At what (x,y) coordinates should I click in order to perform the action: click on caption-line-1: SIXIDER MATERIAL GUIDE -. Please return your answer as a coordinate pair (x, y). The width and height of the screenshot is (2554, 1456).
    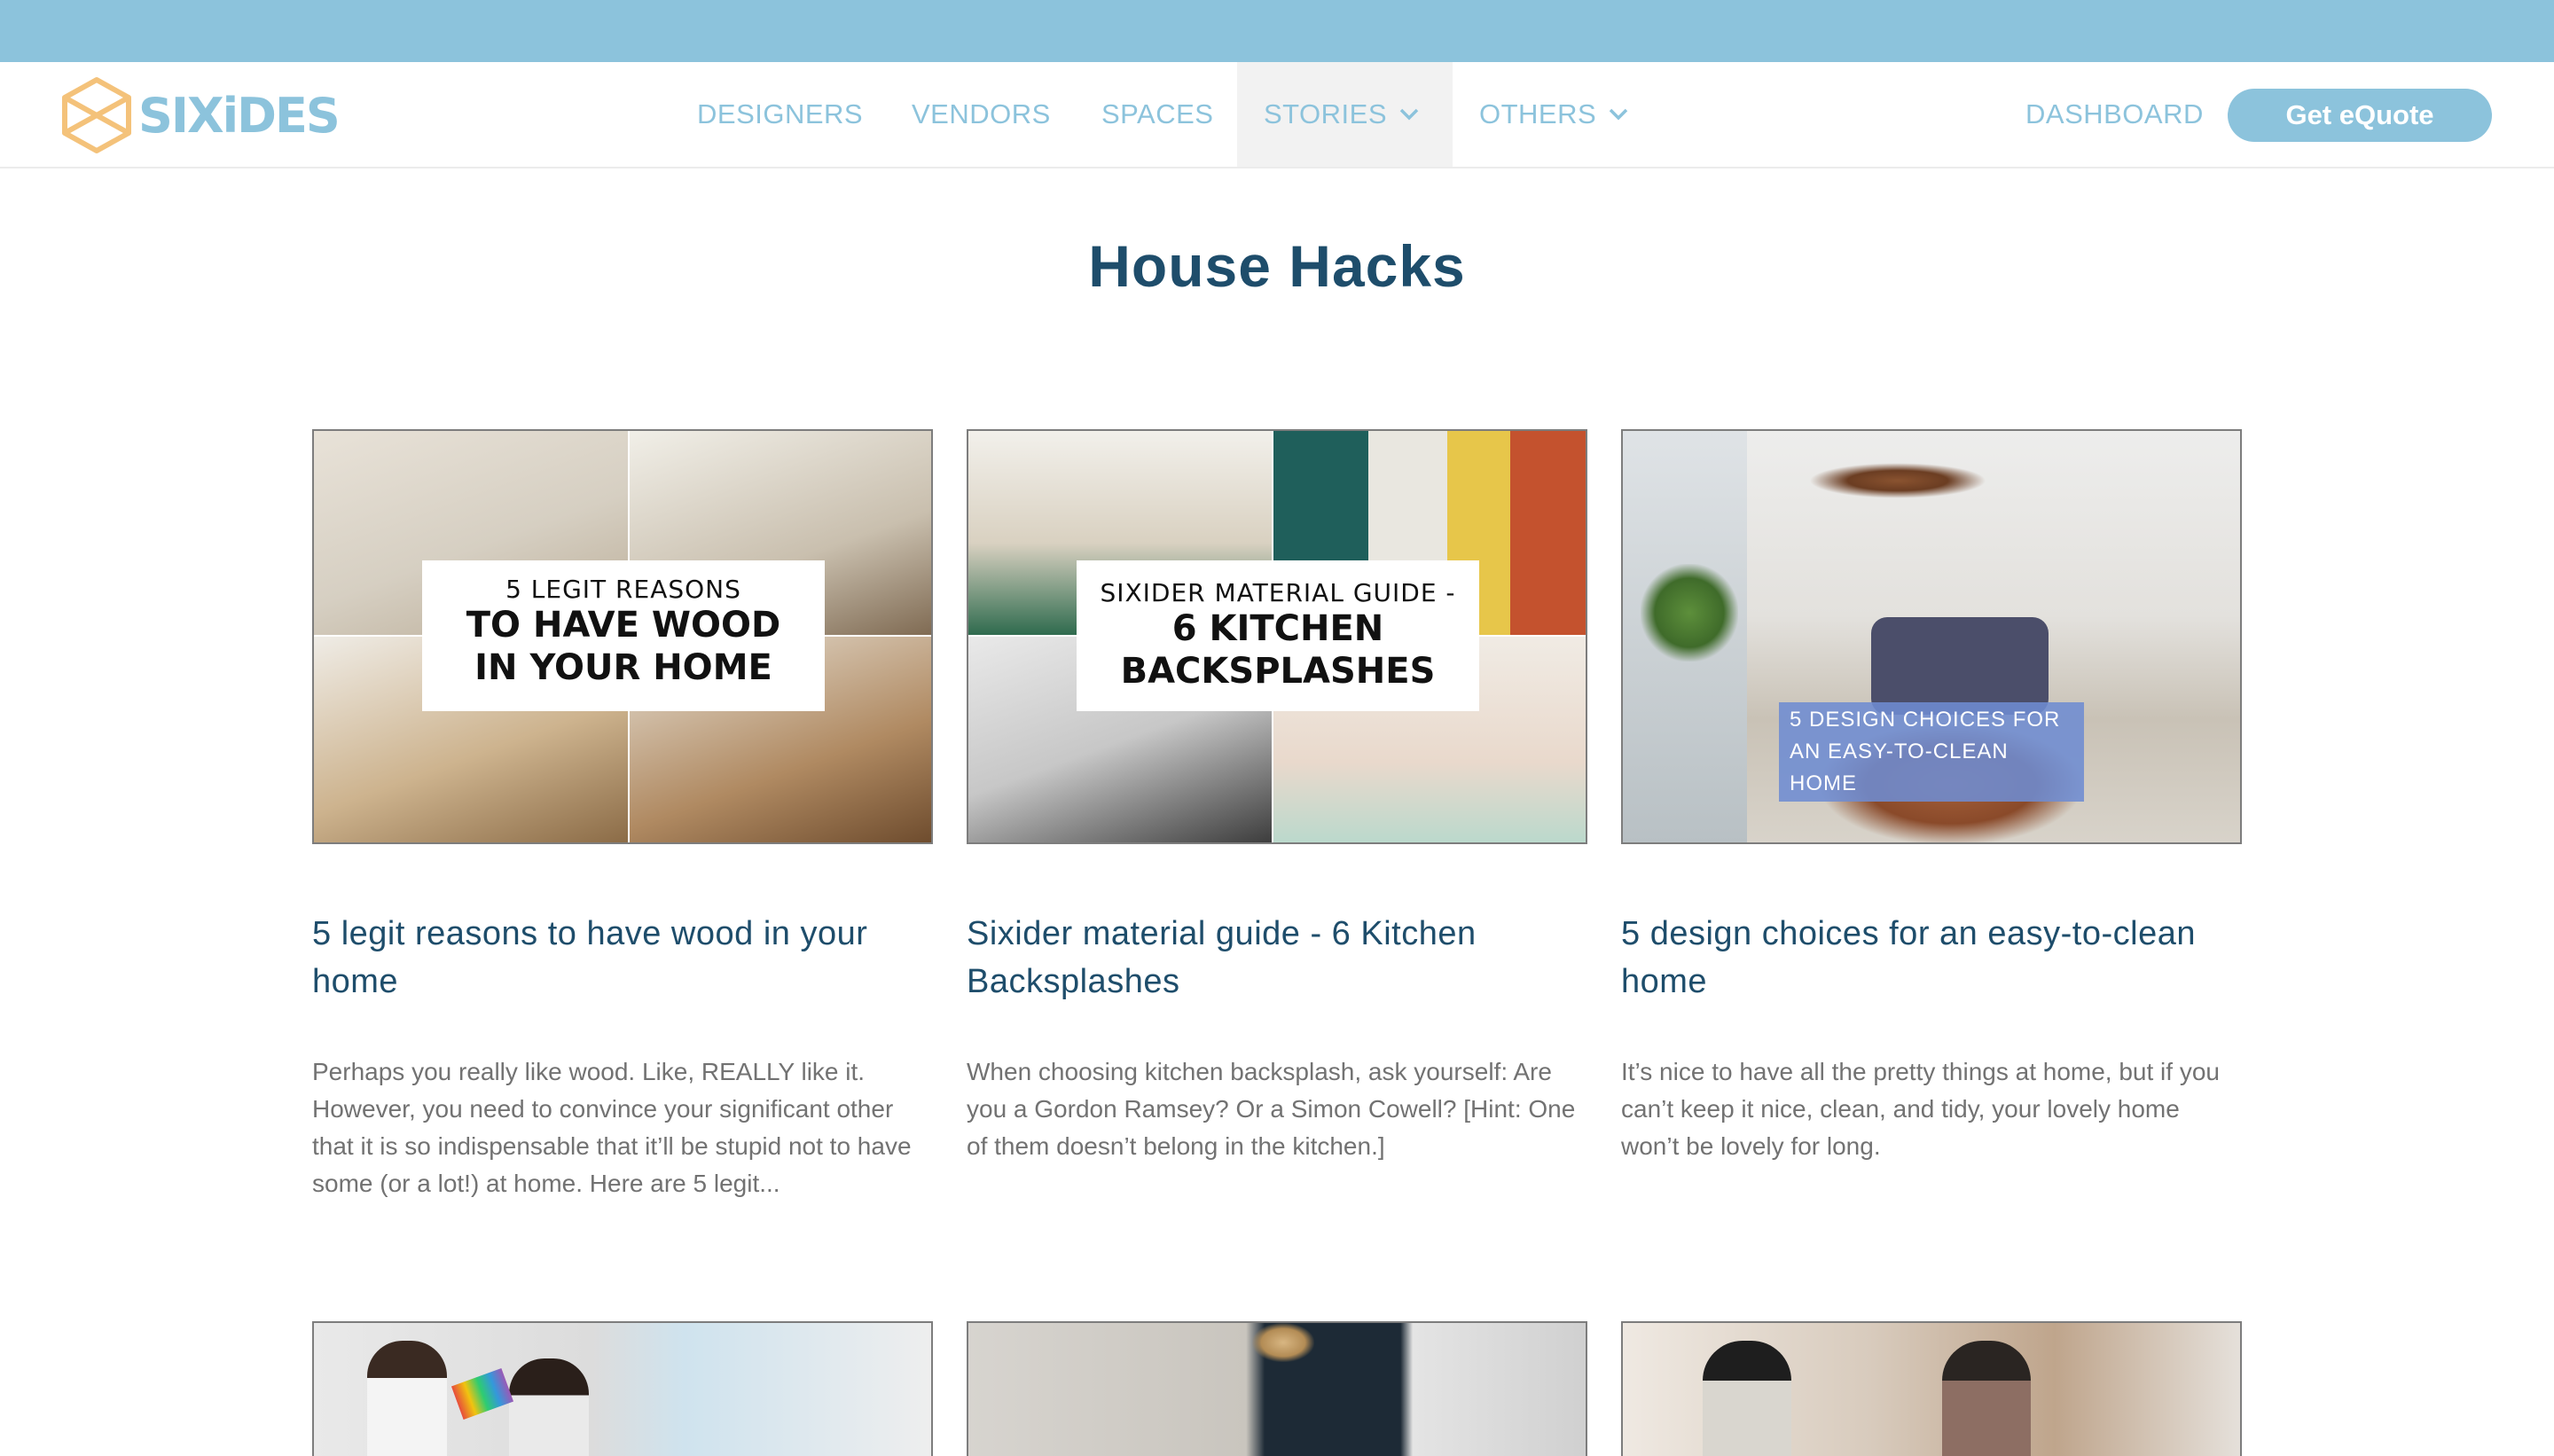
    Looking at the image, I should click on (1278, 592).